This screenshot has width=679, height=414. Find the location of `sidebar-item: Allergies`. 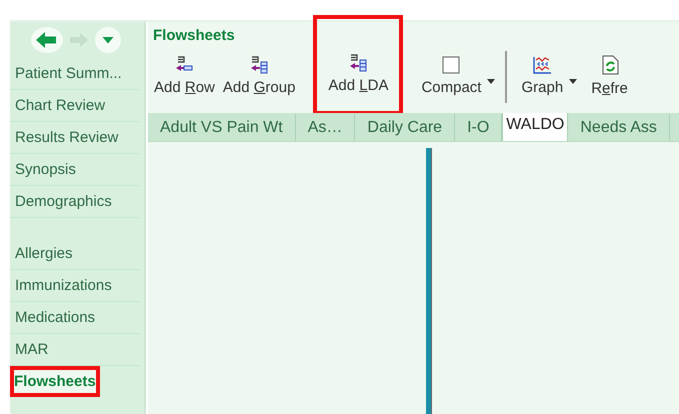

sidebar-item: Allergies is located at coordinates (75, 254).